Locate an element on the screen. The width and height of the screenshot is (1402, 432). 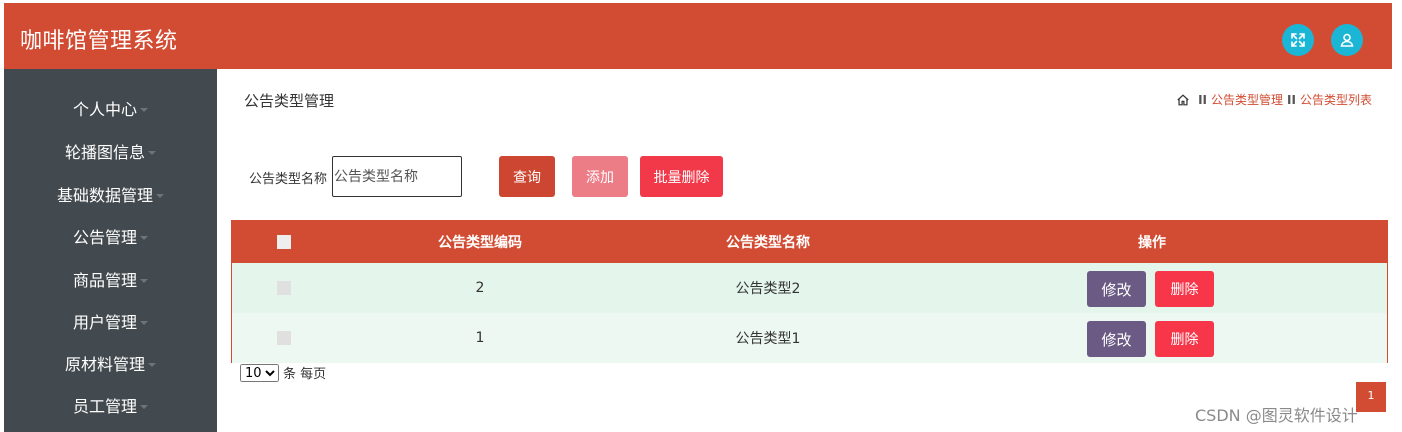
header-checkbox-cell is located at coordinates (284, 242).